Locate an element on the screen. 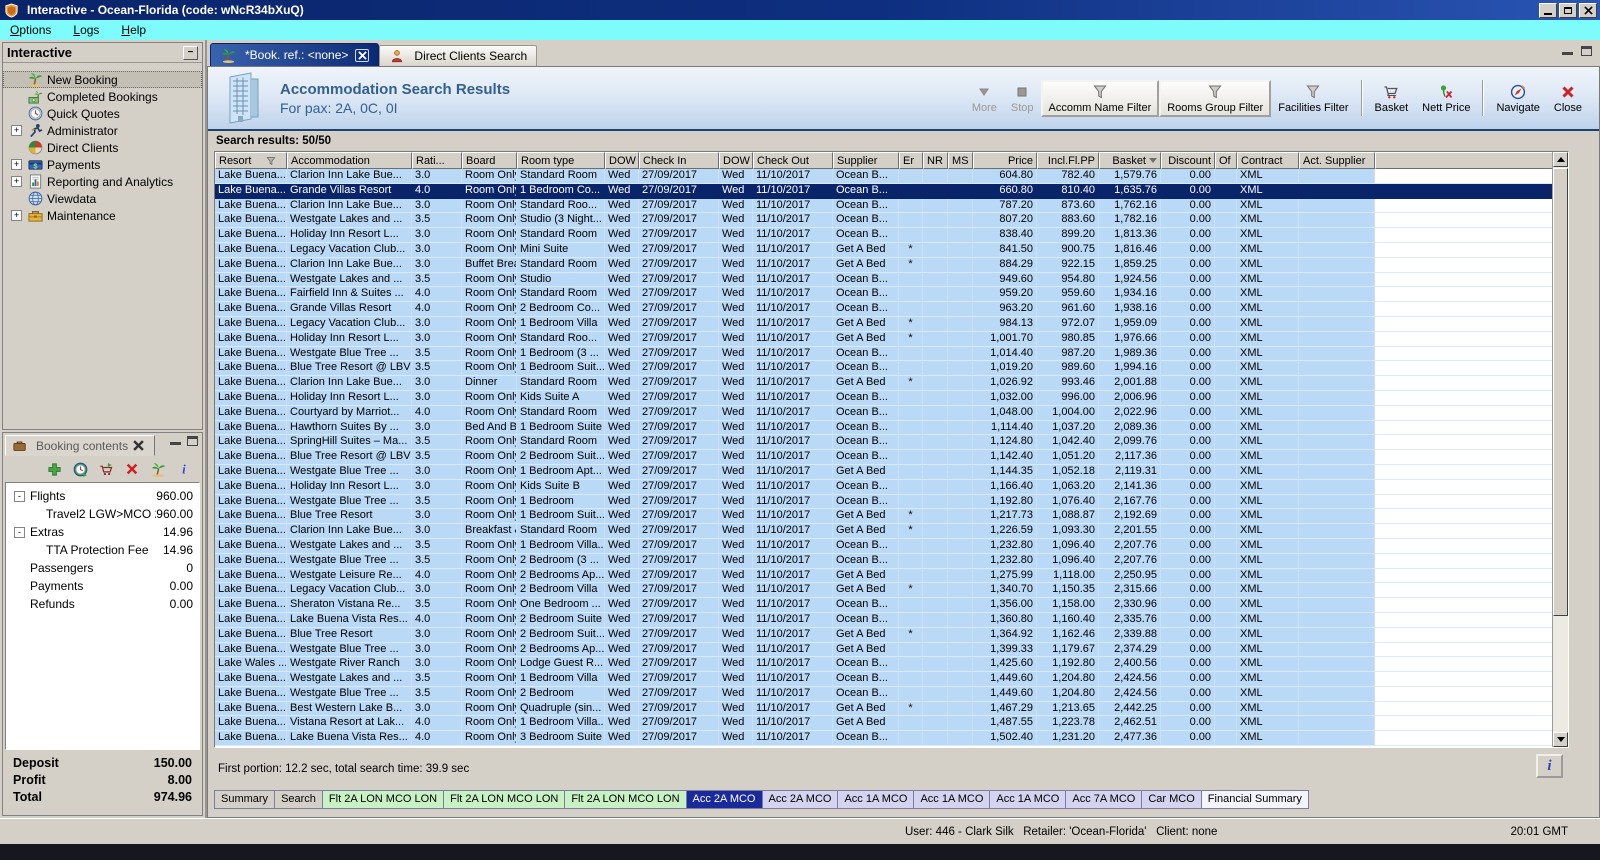 This screenshot has width=1600, height=860. bottom-tab-acc-7a-mco: Acc 7A MCO is located at coordinates (1104, 799).